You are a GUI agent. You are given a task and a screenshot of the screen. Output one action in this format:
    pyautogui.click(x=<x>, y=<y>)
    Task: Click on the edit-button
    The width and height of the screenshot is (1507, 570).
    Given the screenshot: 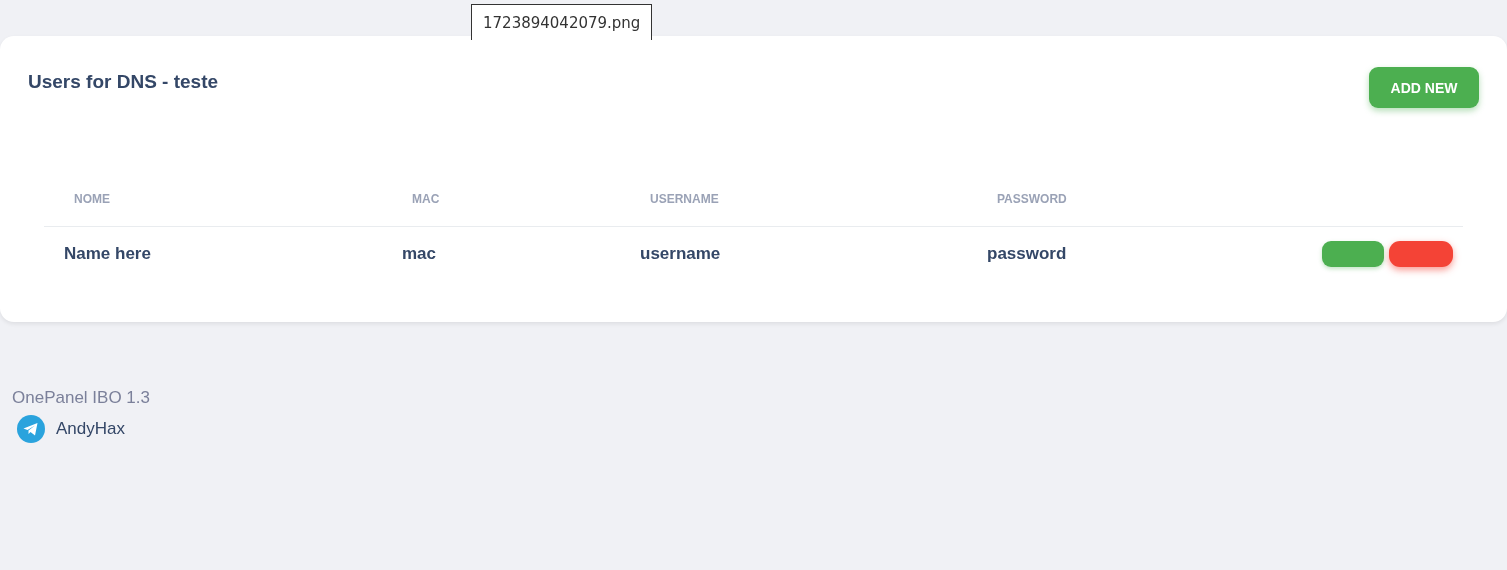 What is the action you would take?
    pyautogui.click(x=1353, y=254)
    